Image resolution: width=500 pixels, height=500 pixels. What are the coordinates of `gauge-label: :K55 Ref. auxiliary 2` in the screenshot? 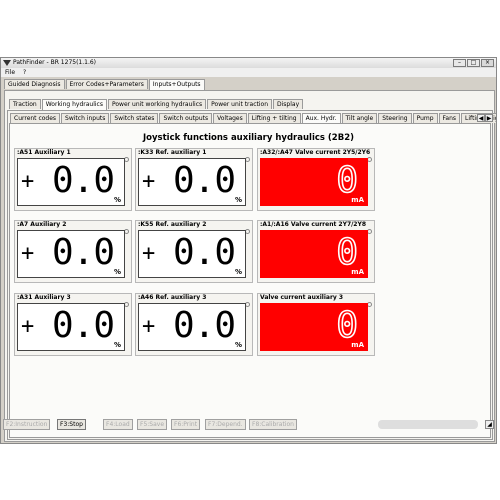 It's located at (172, 224).